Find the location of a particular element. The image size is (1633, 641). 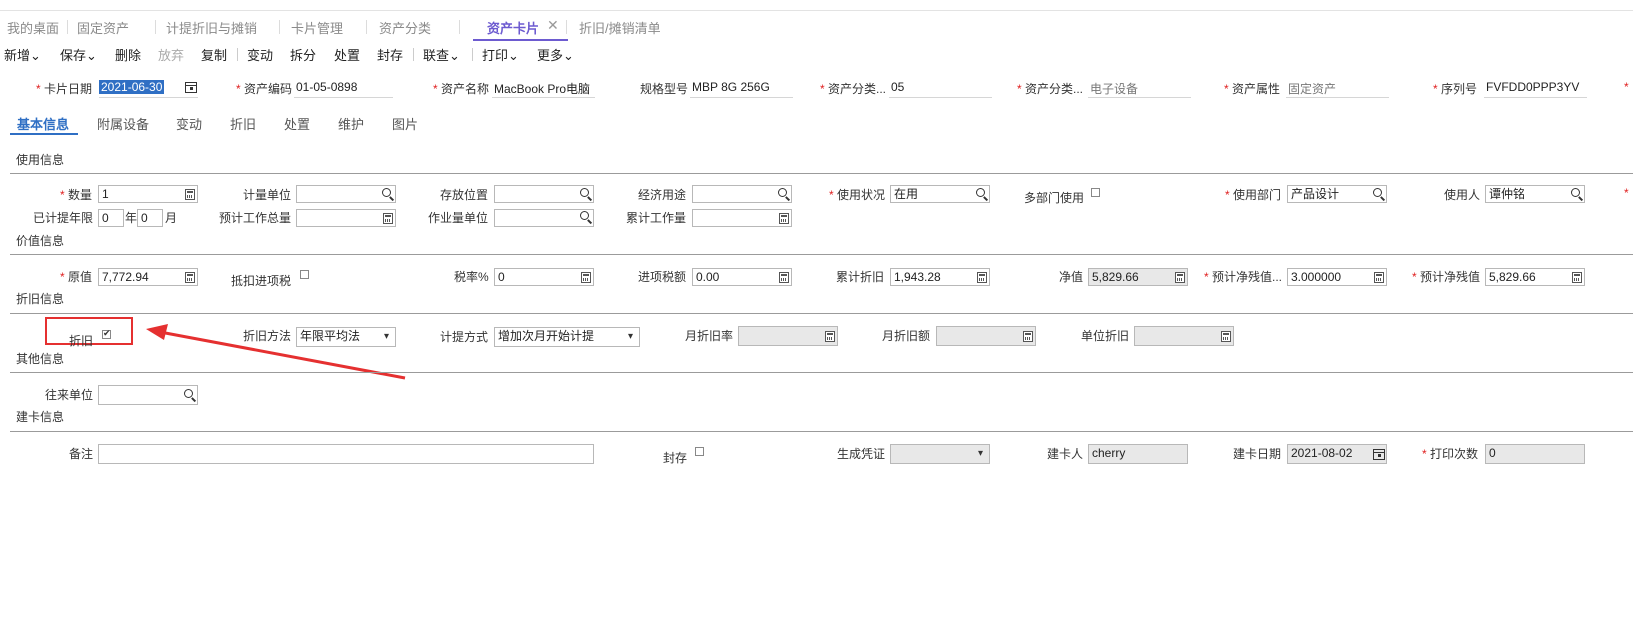

work-unit-label: 作业量单位 is located at coordinates (458, 218).